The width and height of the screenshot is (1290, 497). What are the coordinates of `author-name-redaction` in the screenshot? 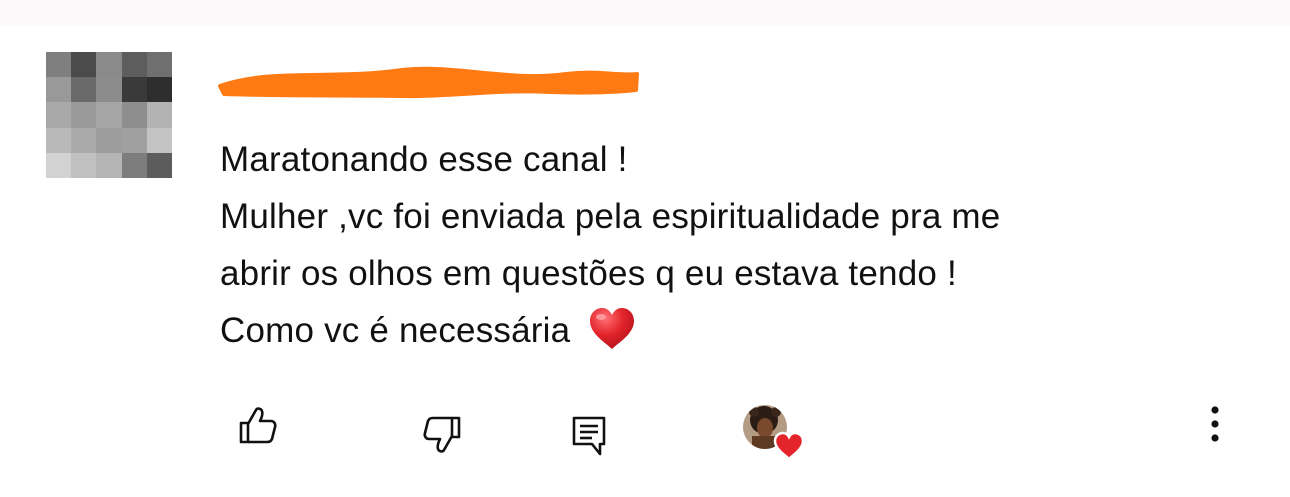 It's located at (428, 82).